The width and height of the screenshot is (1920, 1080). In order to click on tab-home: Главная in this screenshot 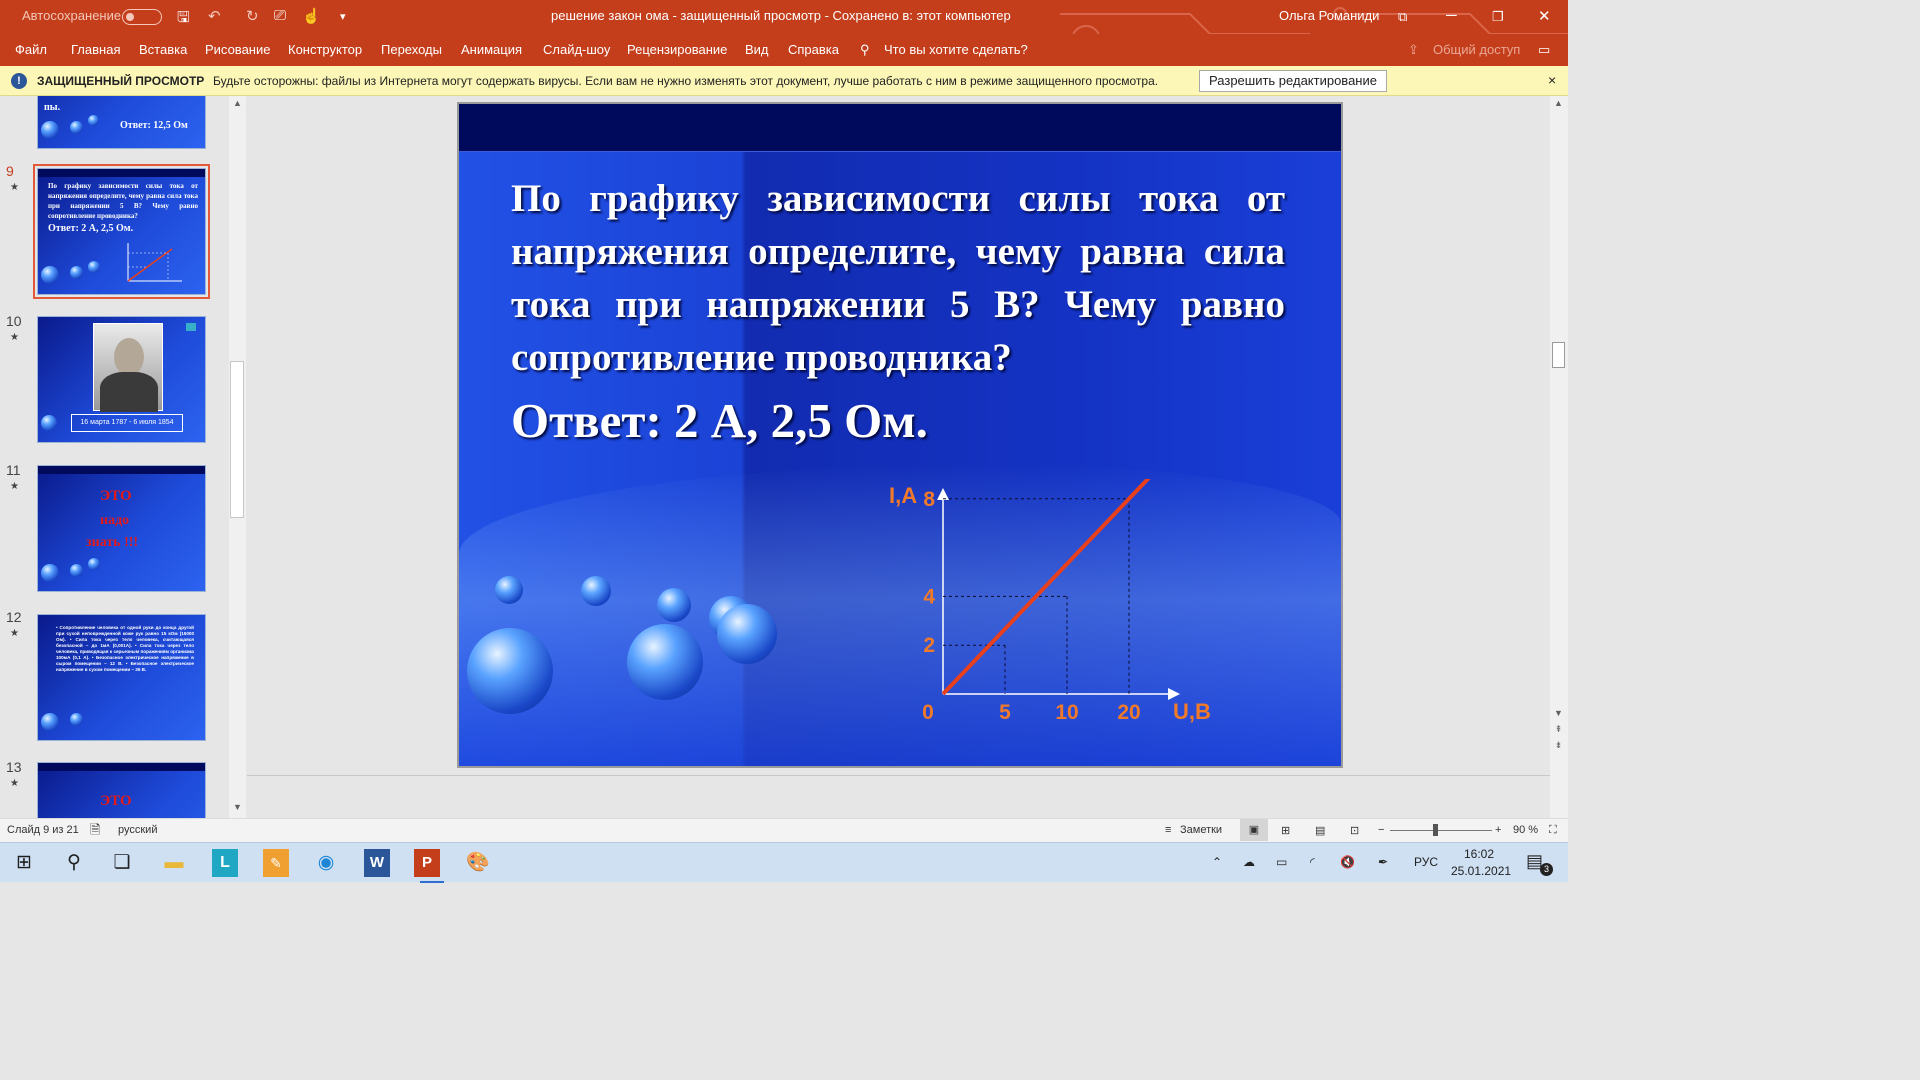, I will do `click(95, 49)`.